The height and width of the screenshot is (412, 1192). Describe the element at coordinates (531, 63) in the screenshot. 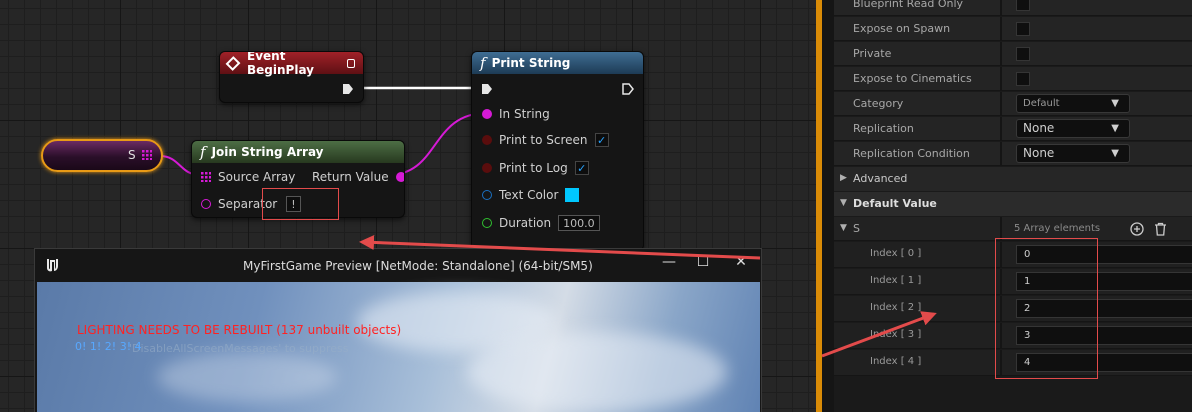

I see `print-string-title: Print String` at that location.